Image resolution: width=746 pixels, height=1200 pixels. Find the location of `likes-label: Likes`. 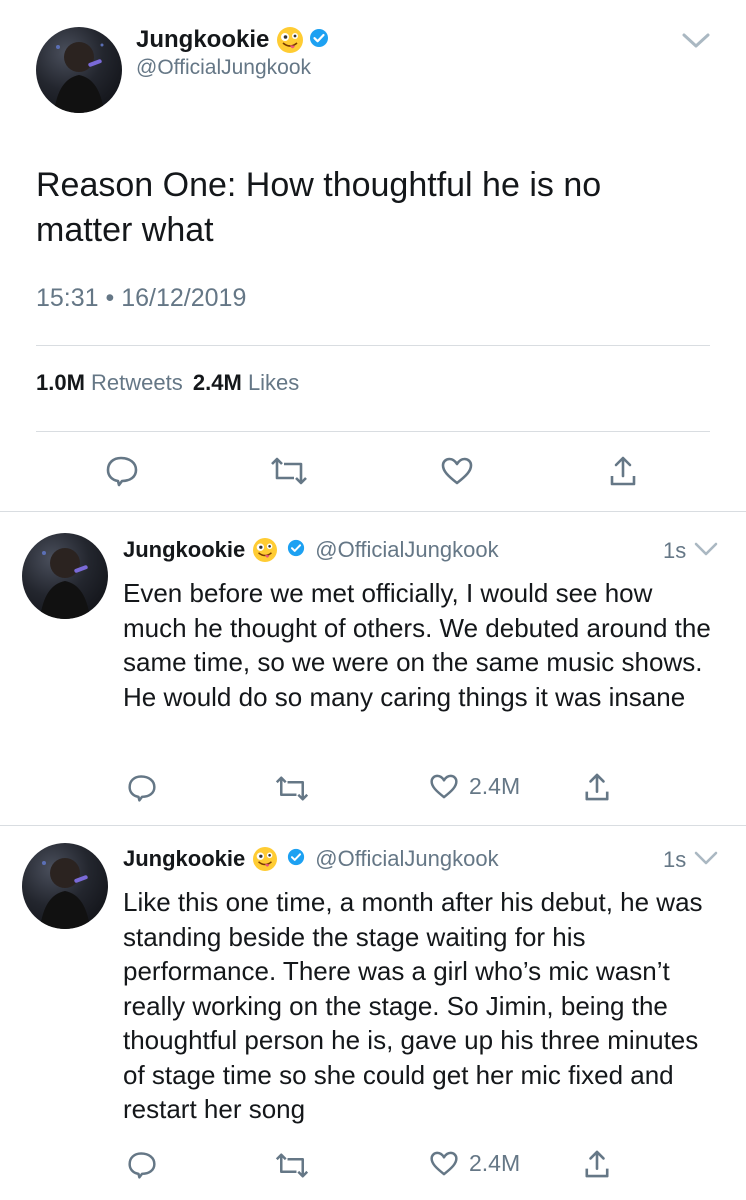

likes-label: Likes is located at coordinates (273, 382).